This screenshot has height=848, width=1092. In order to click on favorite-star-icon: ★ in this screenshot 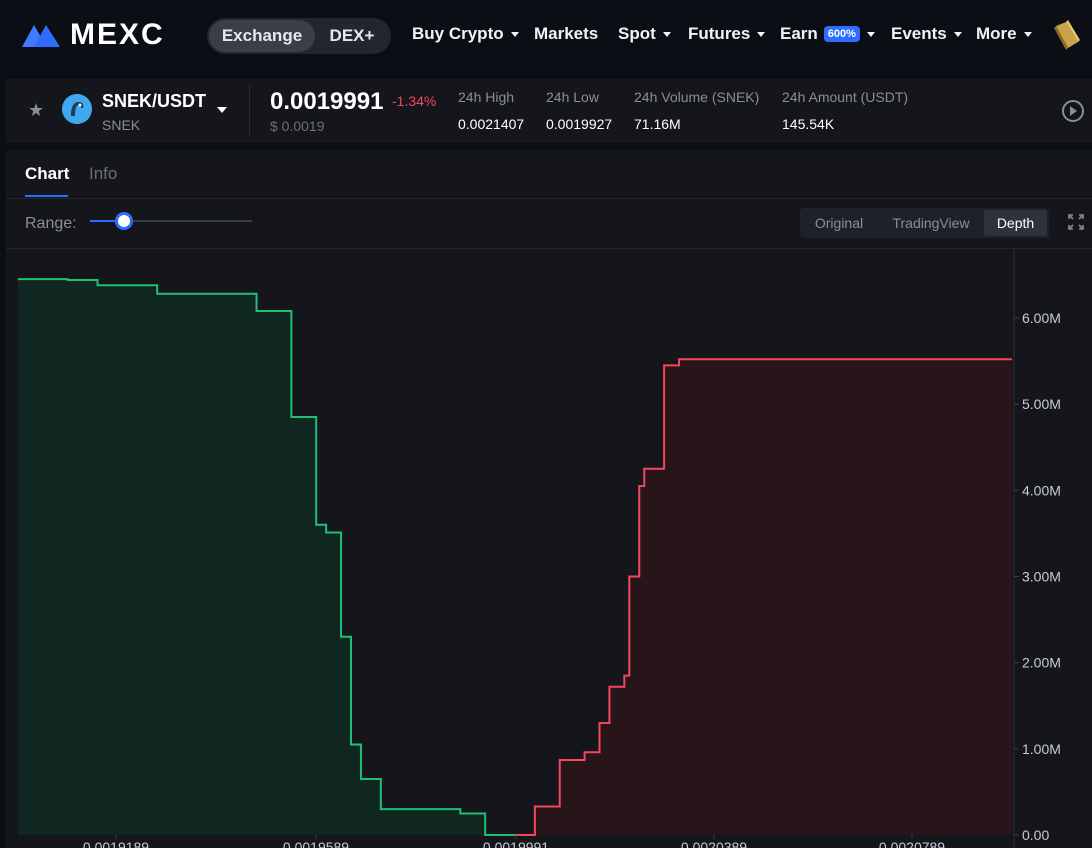, I will do `click(36, 110)`.